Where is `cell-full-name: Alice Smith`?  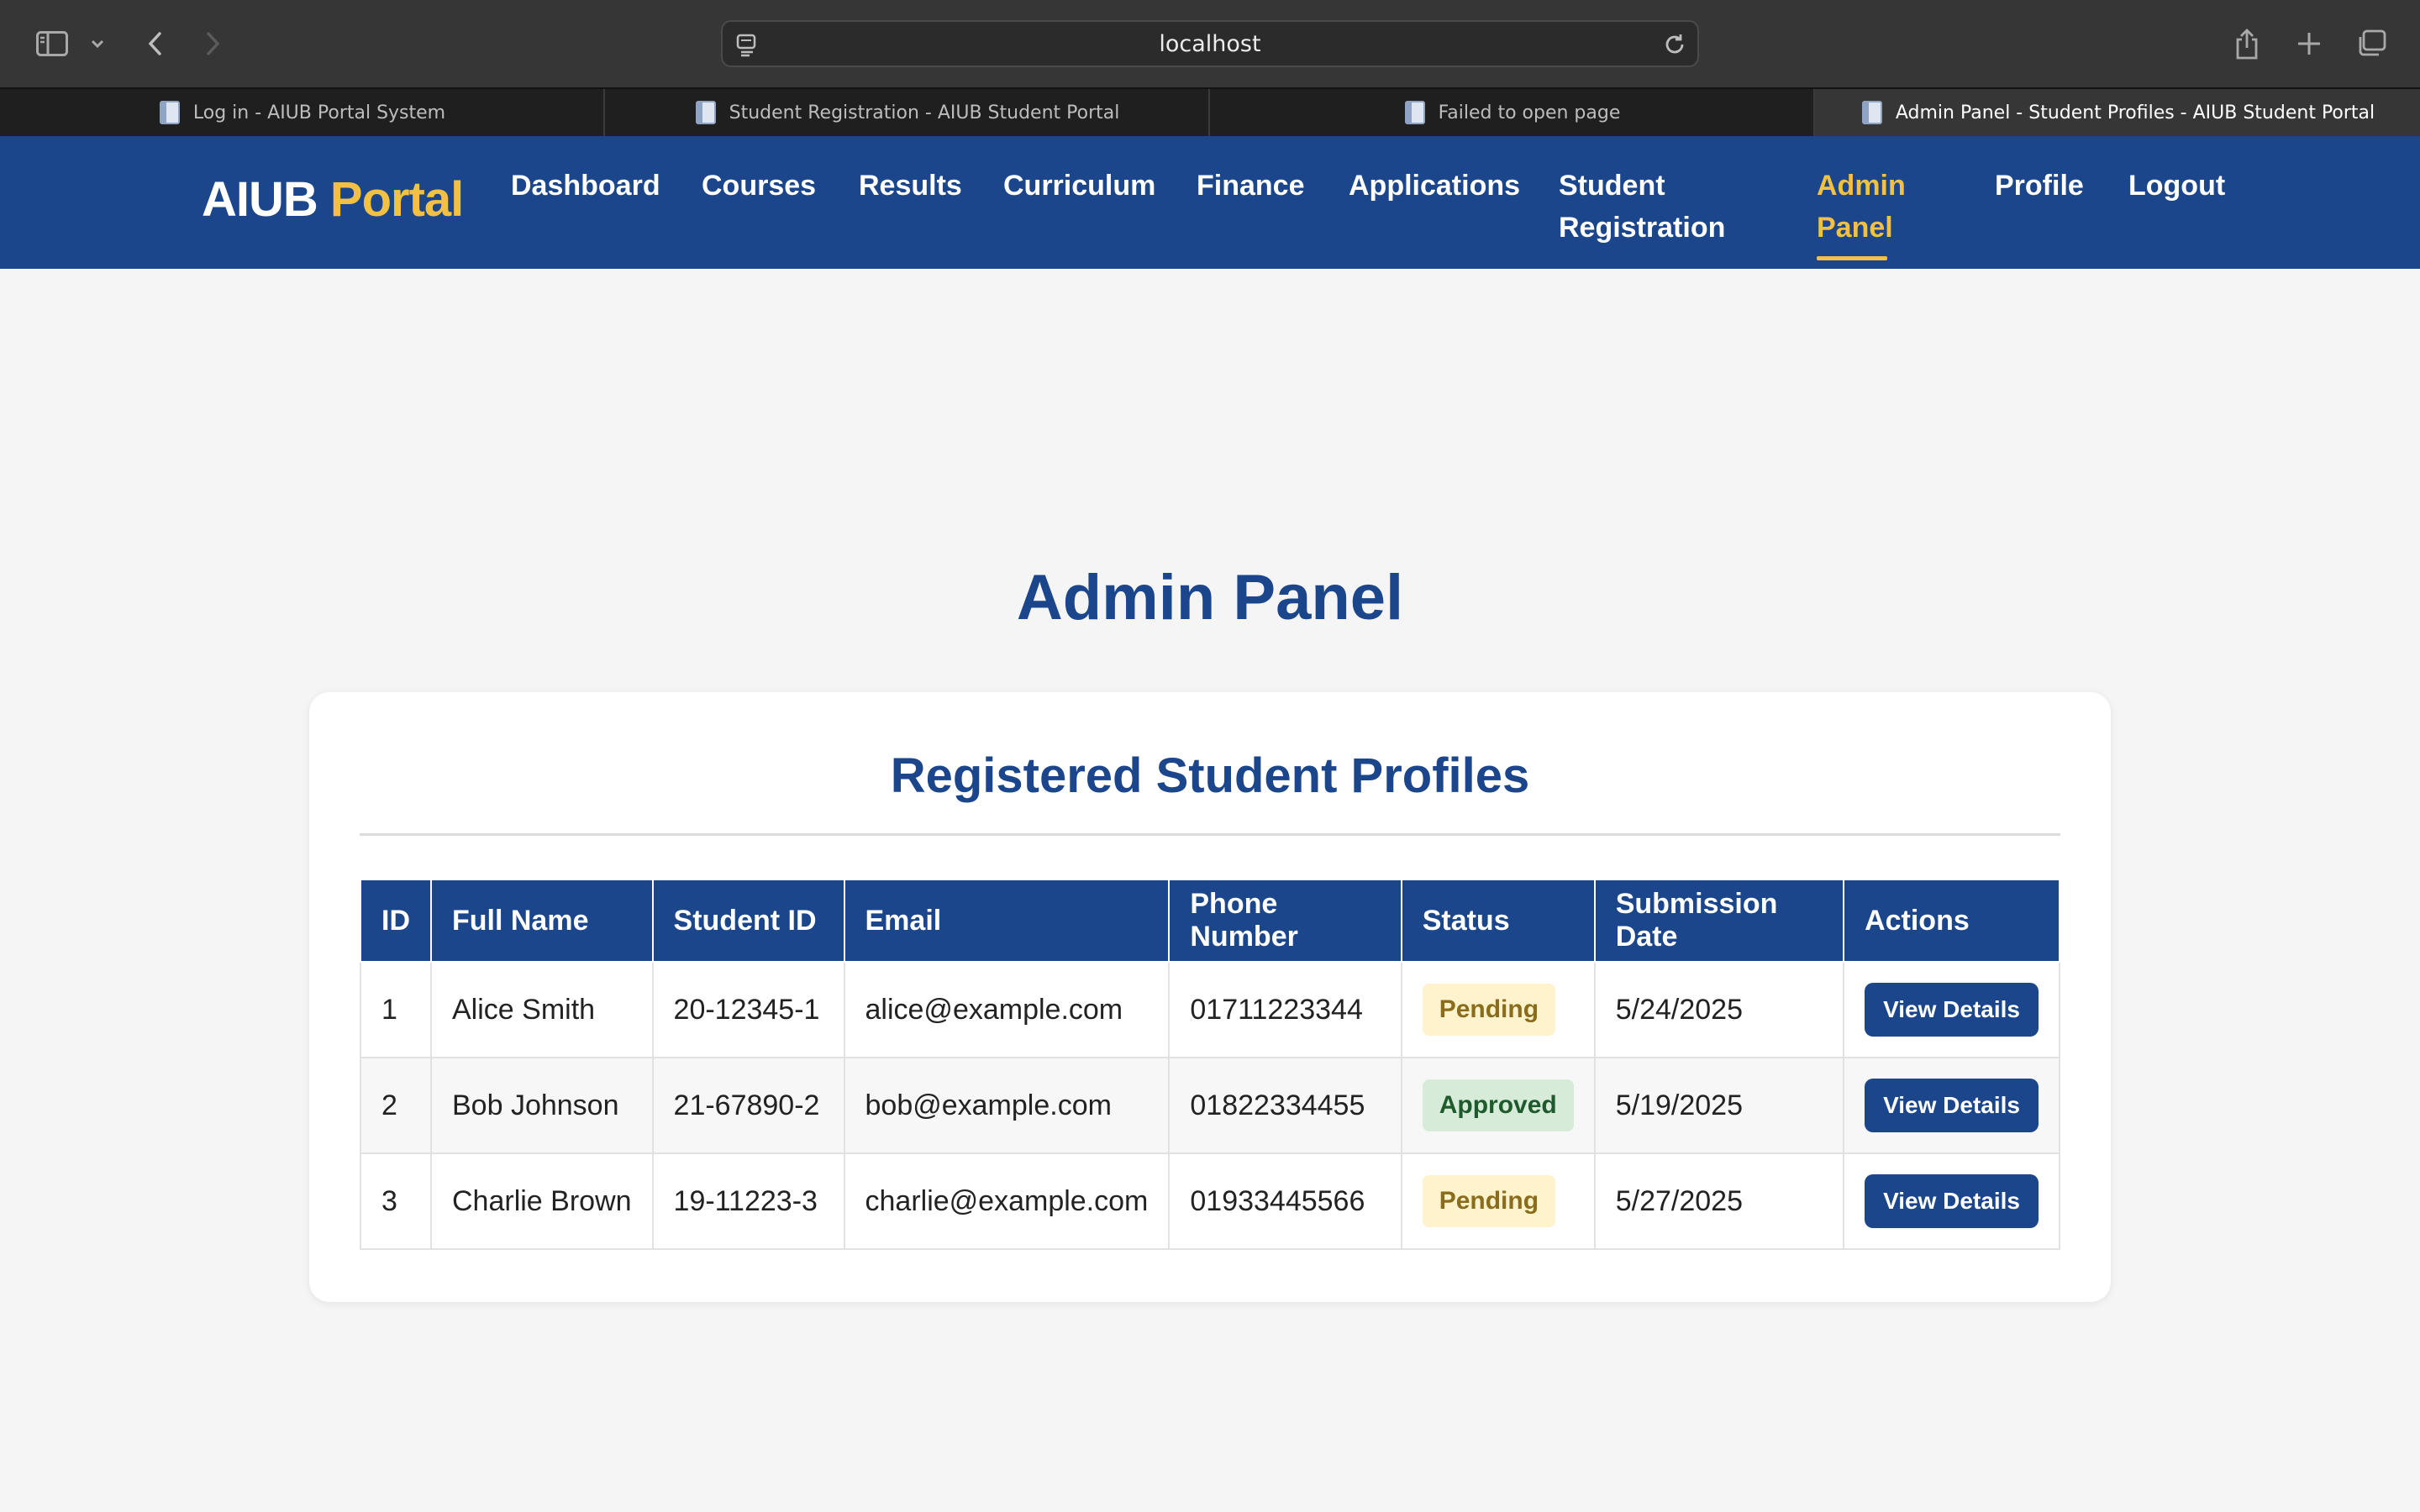 cell-full-name: Alice Smith is located at coordinates (542, 1009).